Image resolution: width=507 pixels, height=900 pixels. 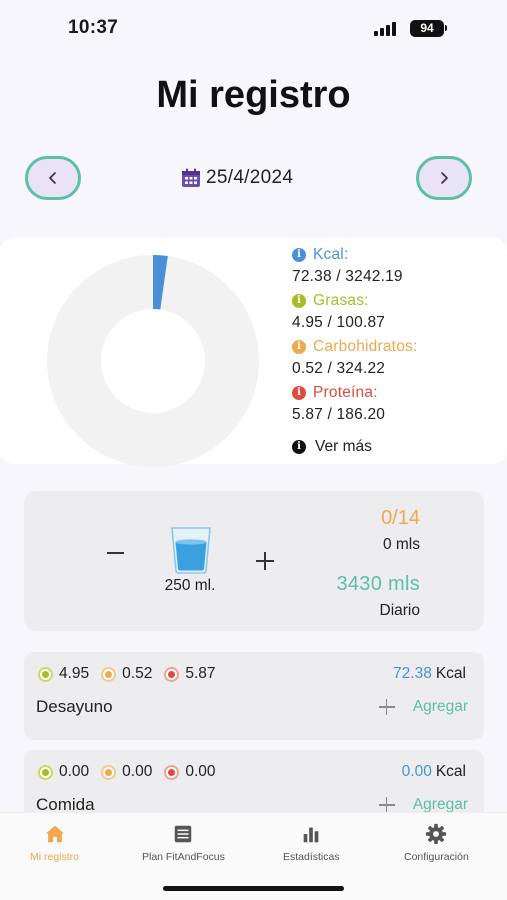 I want to click on chevron-right-icon, so click(x=444, y=178).